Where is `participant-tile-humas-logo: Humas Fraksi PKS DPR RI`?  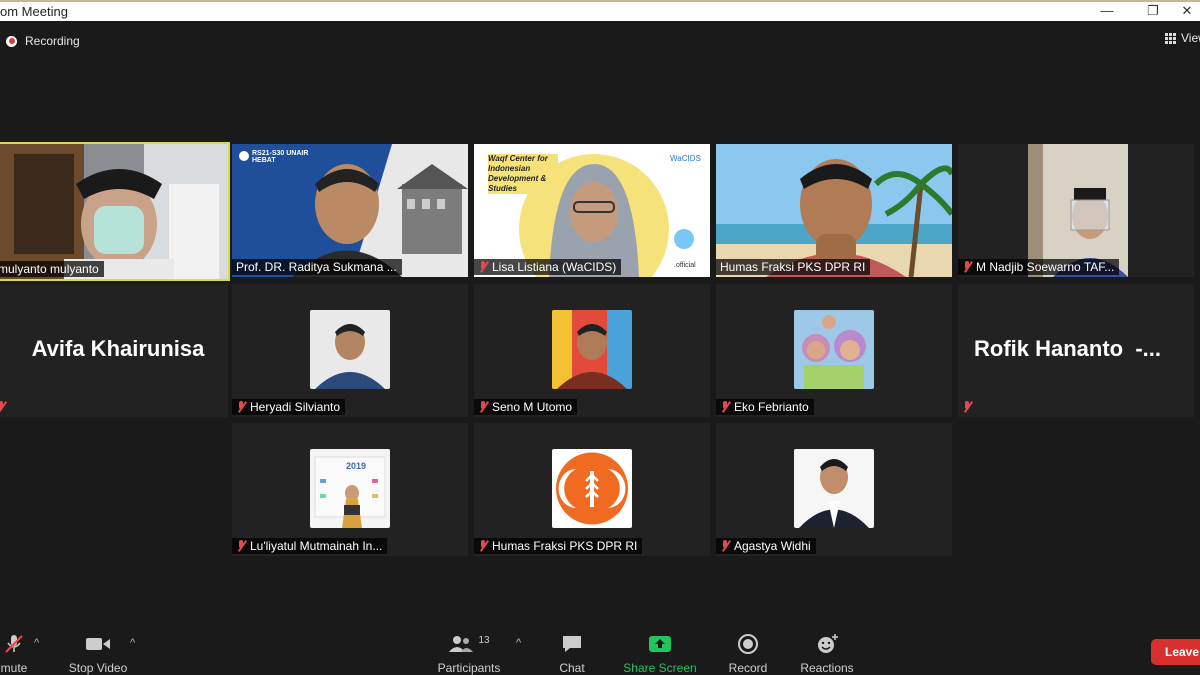
participant-tile-humas-logo: Humas Fraksi PKS DPR RI is located at coordinates (592, 489).